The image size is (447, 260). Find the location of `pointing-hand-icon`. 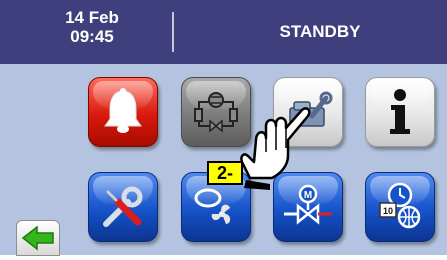

pointing-hand-icon is located at coordinates (275, 148).